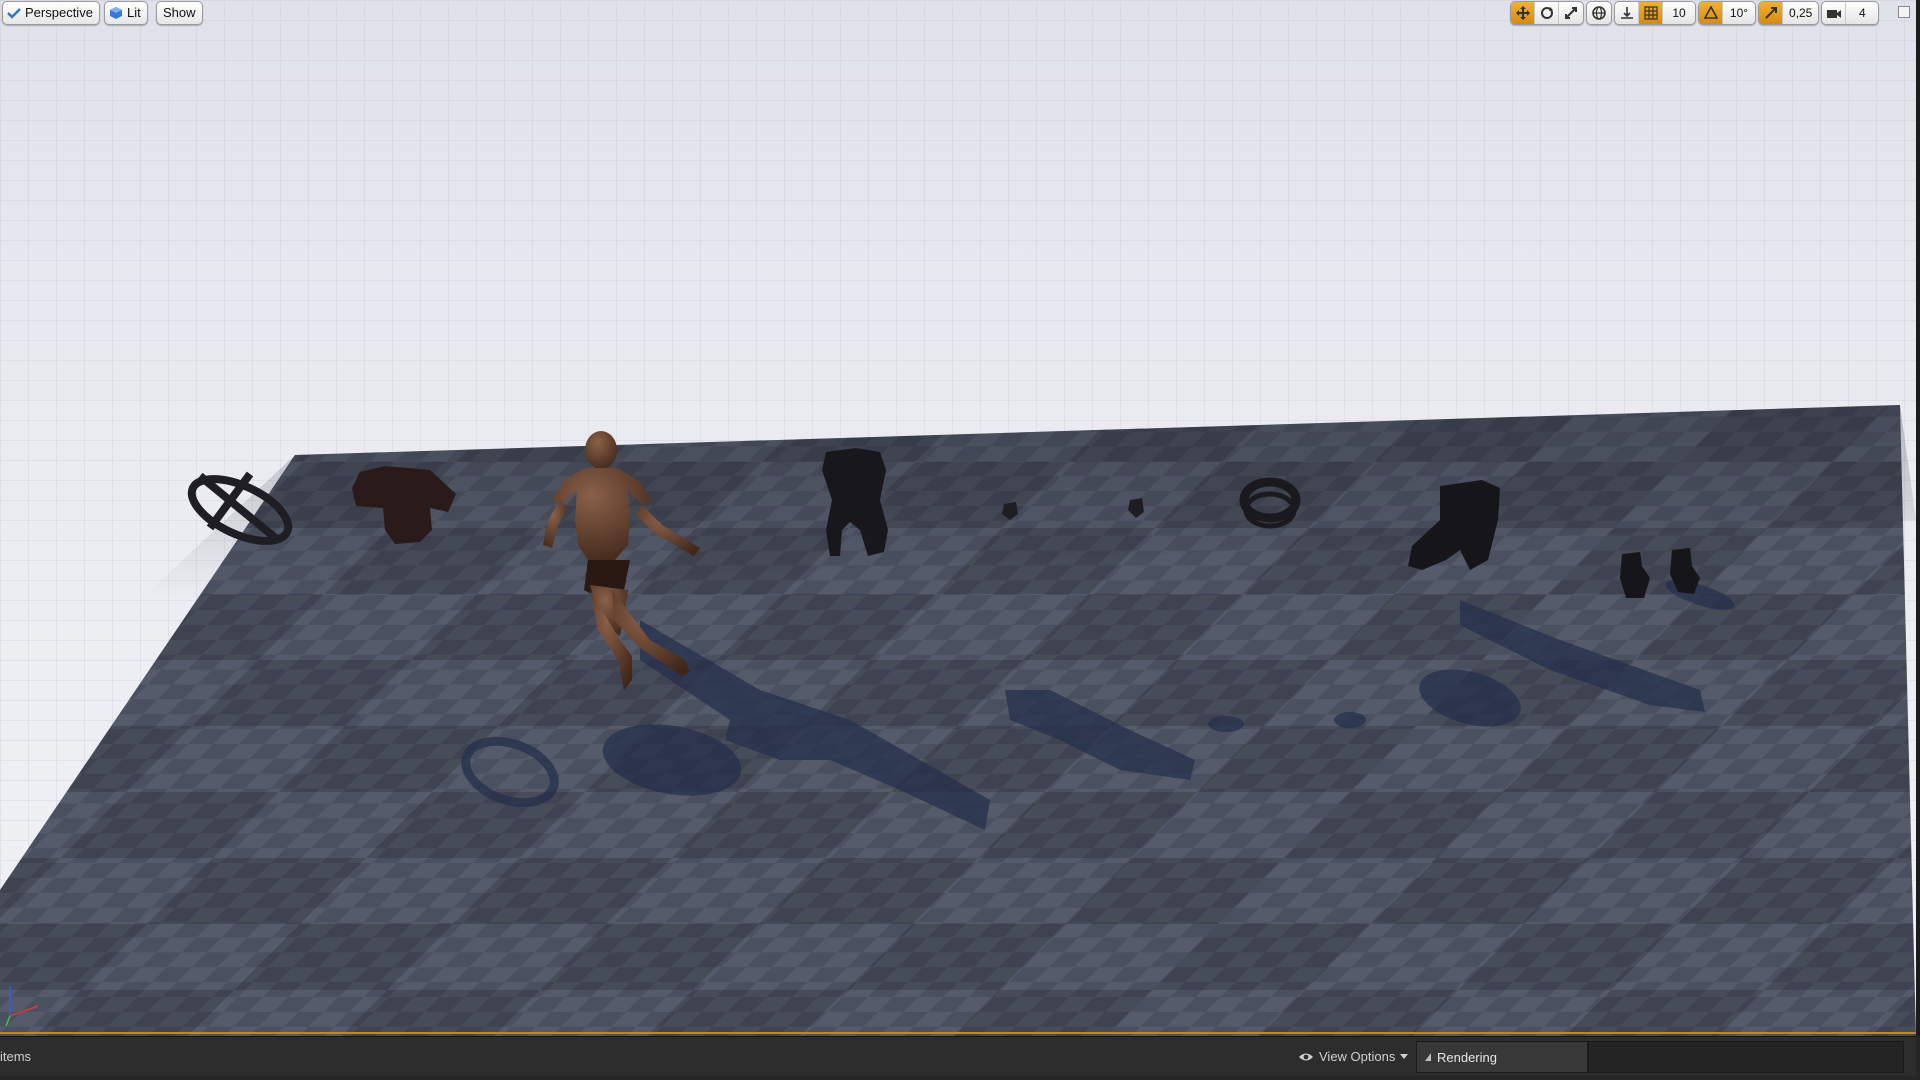 The width and height of the screenshot is (1920, 1080). I want to click on items-count-label: items, so click(16, 1056).